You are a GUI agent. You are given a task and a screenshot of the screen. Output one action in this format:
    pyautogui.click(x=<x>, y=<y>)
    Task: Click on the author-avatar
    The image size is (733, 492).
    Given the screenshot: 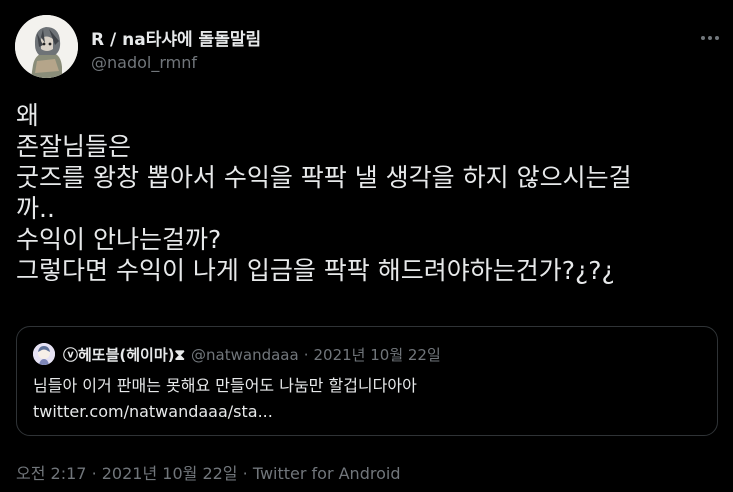 What is the action you would take?
    pyautogui.click(x=46, y=46)
    